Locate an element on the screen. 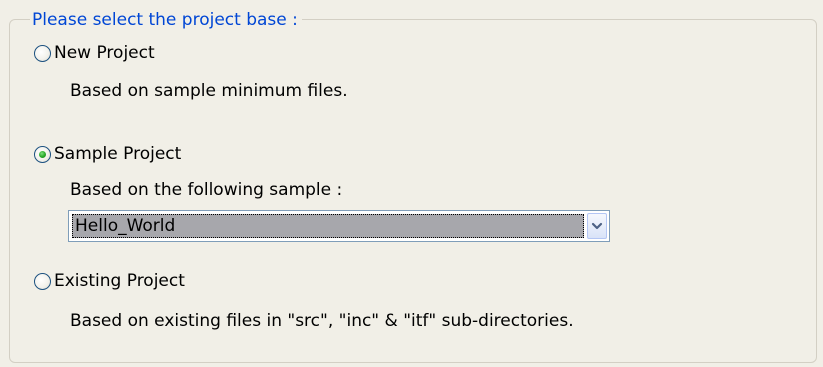 The image size is (823, 367). new-project-label: New Project is located at coordinates (104, 53).